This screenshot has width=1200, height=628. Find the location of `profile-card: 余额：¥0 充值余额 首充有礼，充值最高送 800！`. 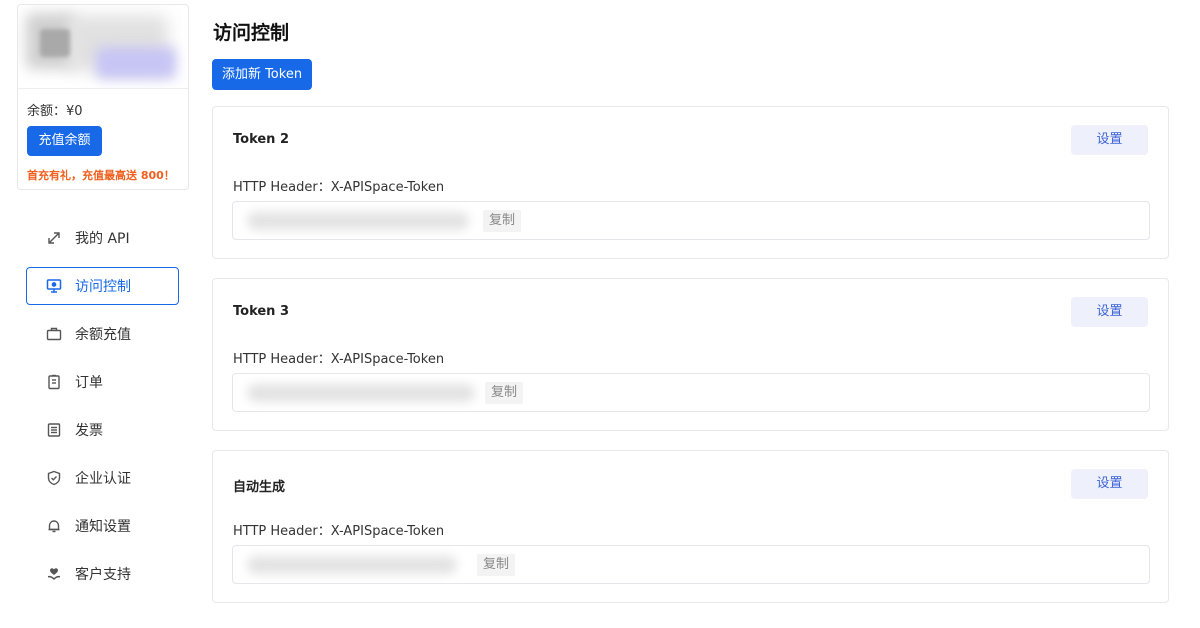

profile-card: 余额：¥0 充值余额 首充有礼，充值最高送 800！ is located at coordinates (103, 97).